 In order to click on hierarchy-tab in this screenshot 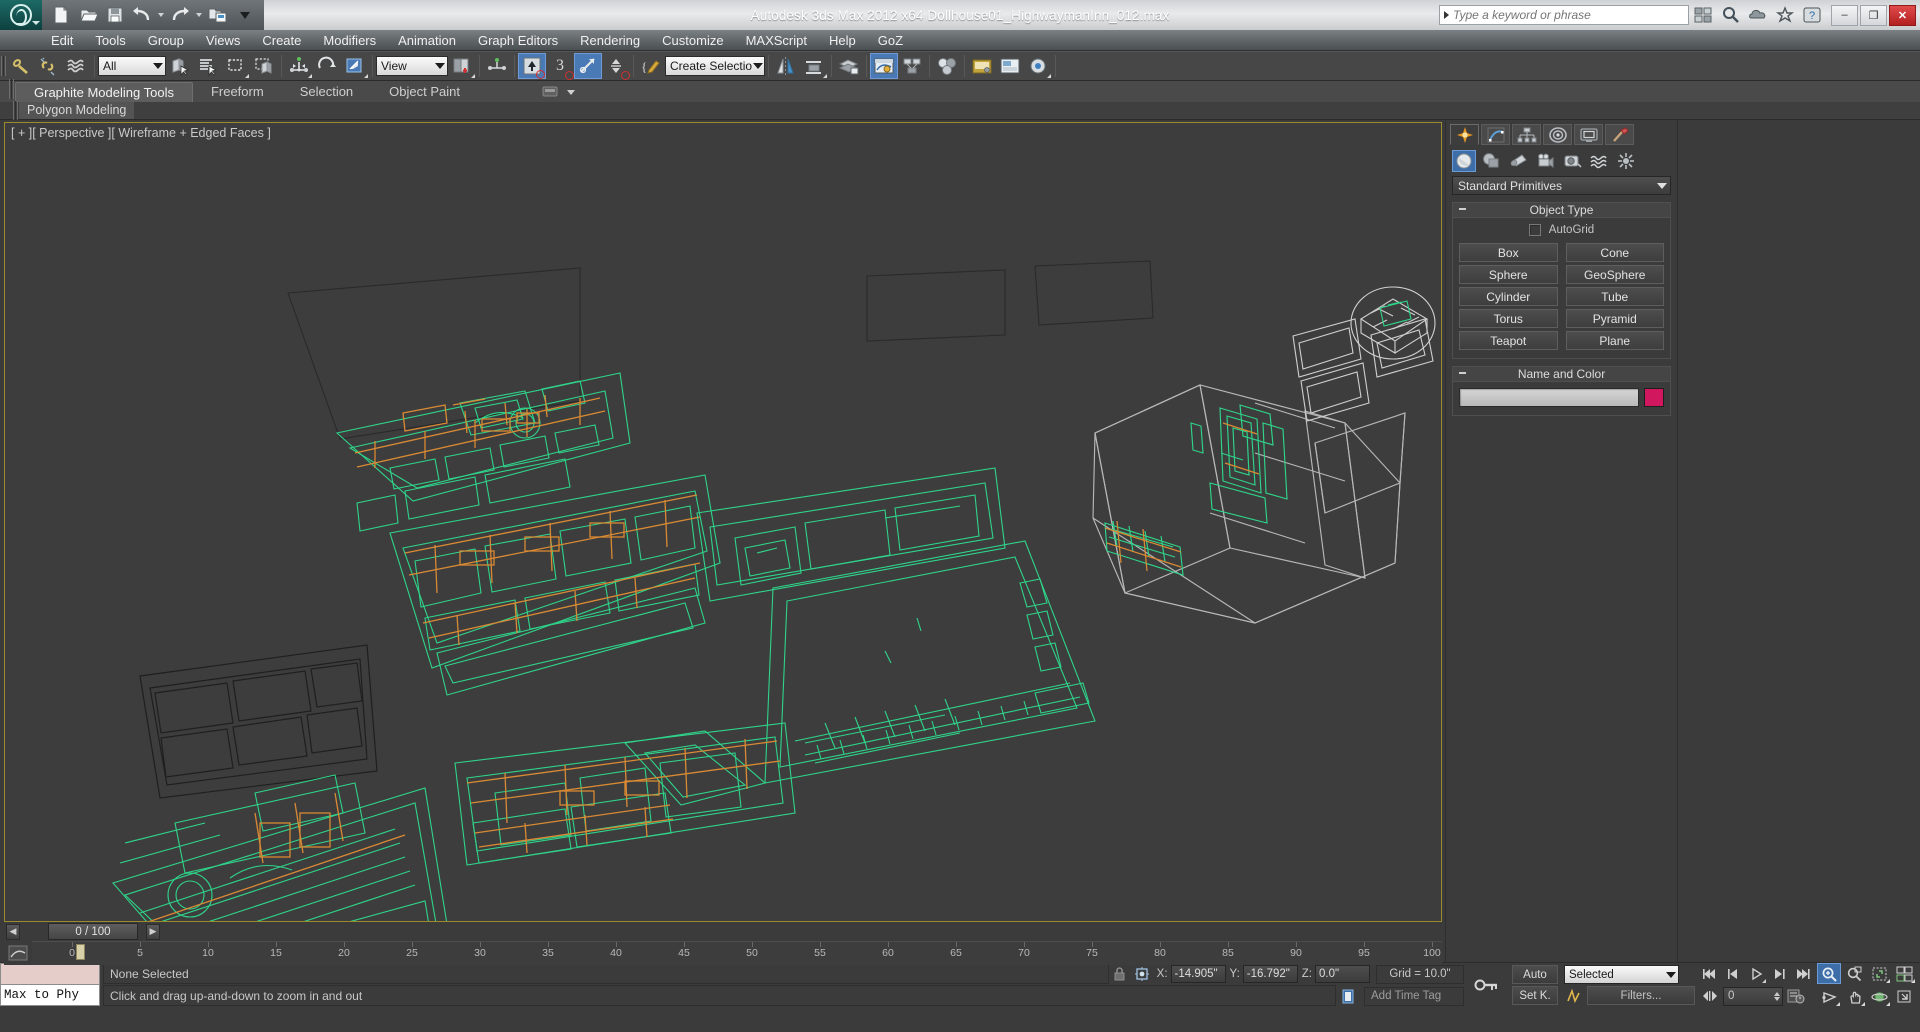, I will do `click(1526, 134)`.